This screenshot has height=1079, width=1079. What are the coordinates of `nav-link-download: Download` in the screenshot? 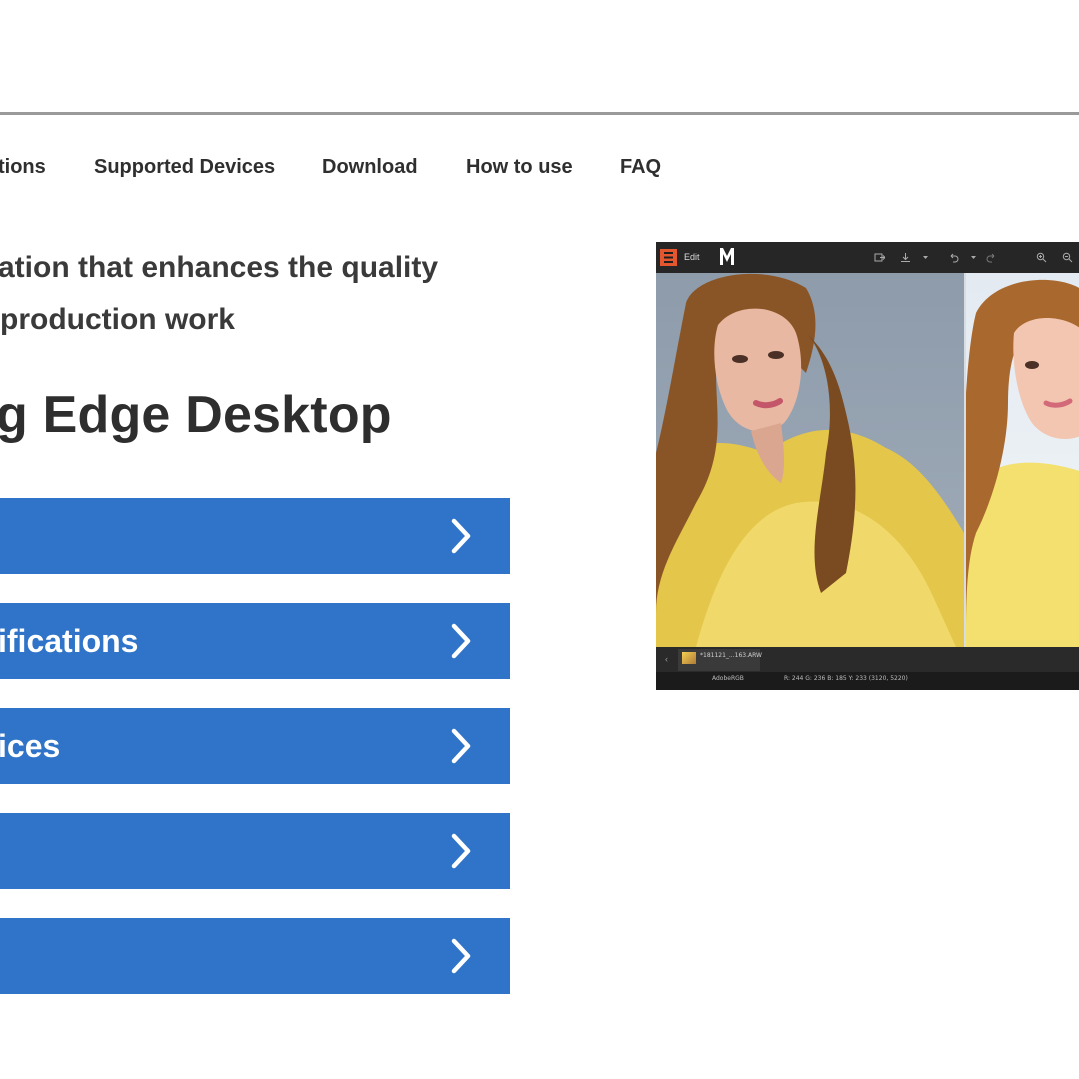 It's located at (370, 167).